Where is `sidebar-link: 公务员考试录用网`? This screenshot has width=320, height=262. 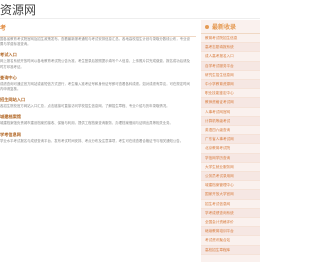
sidebar-link: 公务员考试录用网 is located at coordinates (230, 177).